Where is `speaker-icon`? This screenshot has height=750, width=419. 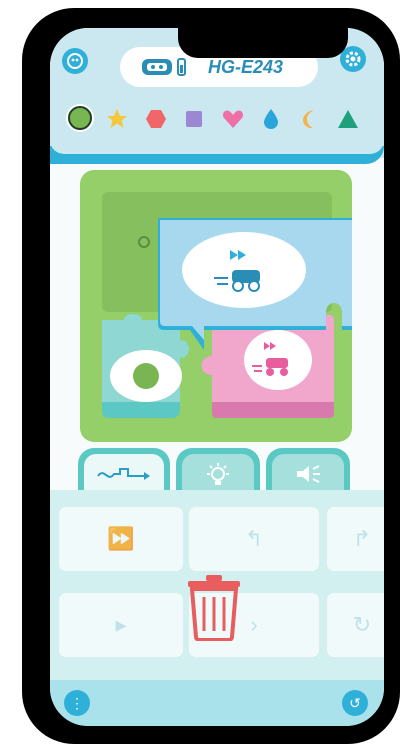
speaker-icon is located at coordinates (308, 474).